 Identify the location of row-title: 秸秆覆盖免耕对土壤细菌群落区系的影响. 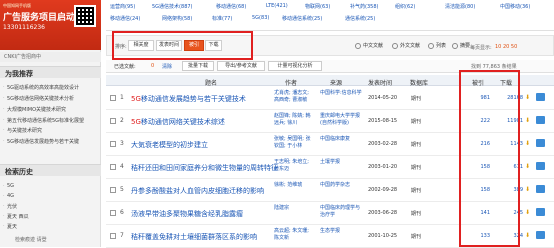
(194, 237).